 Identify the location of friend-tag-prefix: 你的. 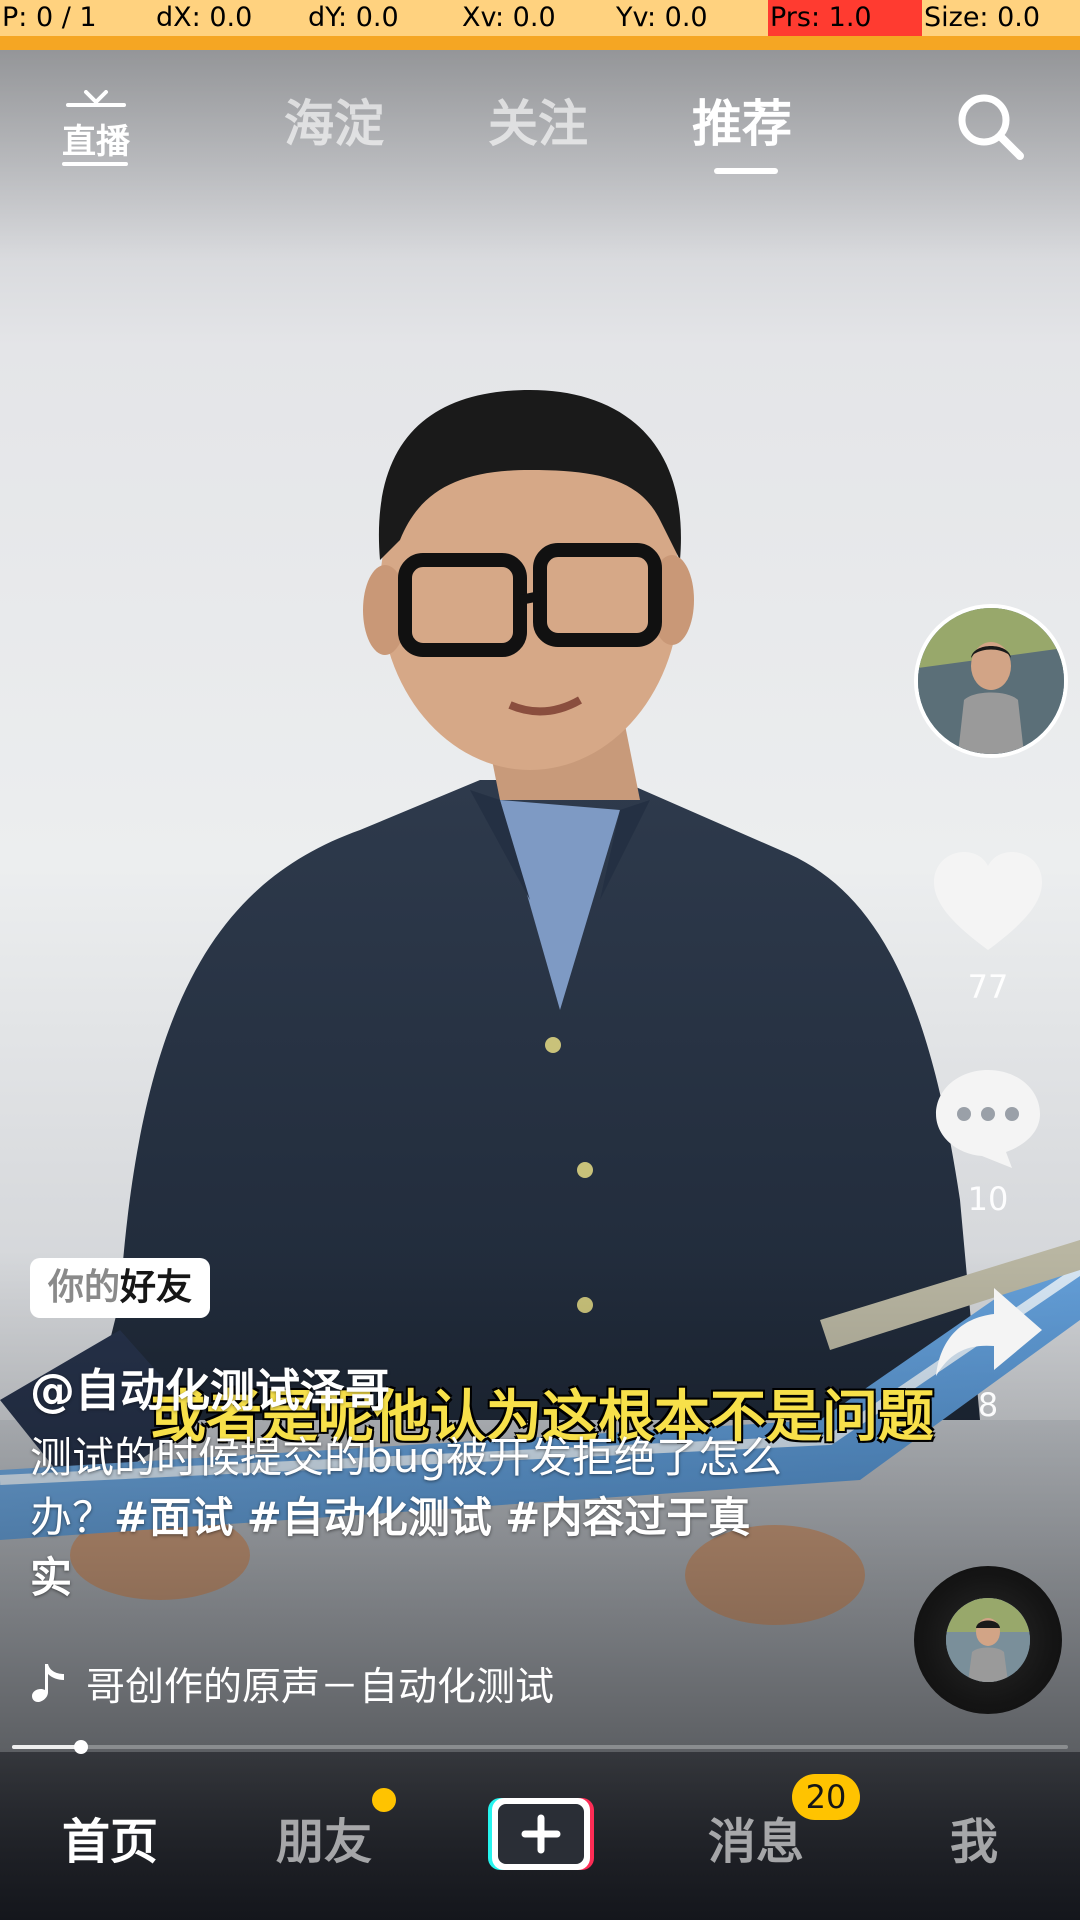
(84, 1287).